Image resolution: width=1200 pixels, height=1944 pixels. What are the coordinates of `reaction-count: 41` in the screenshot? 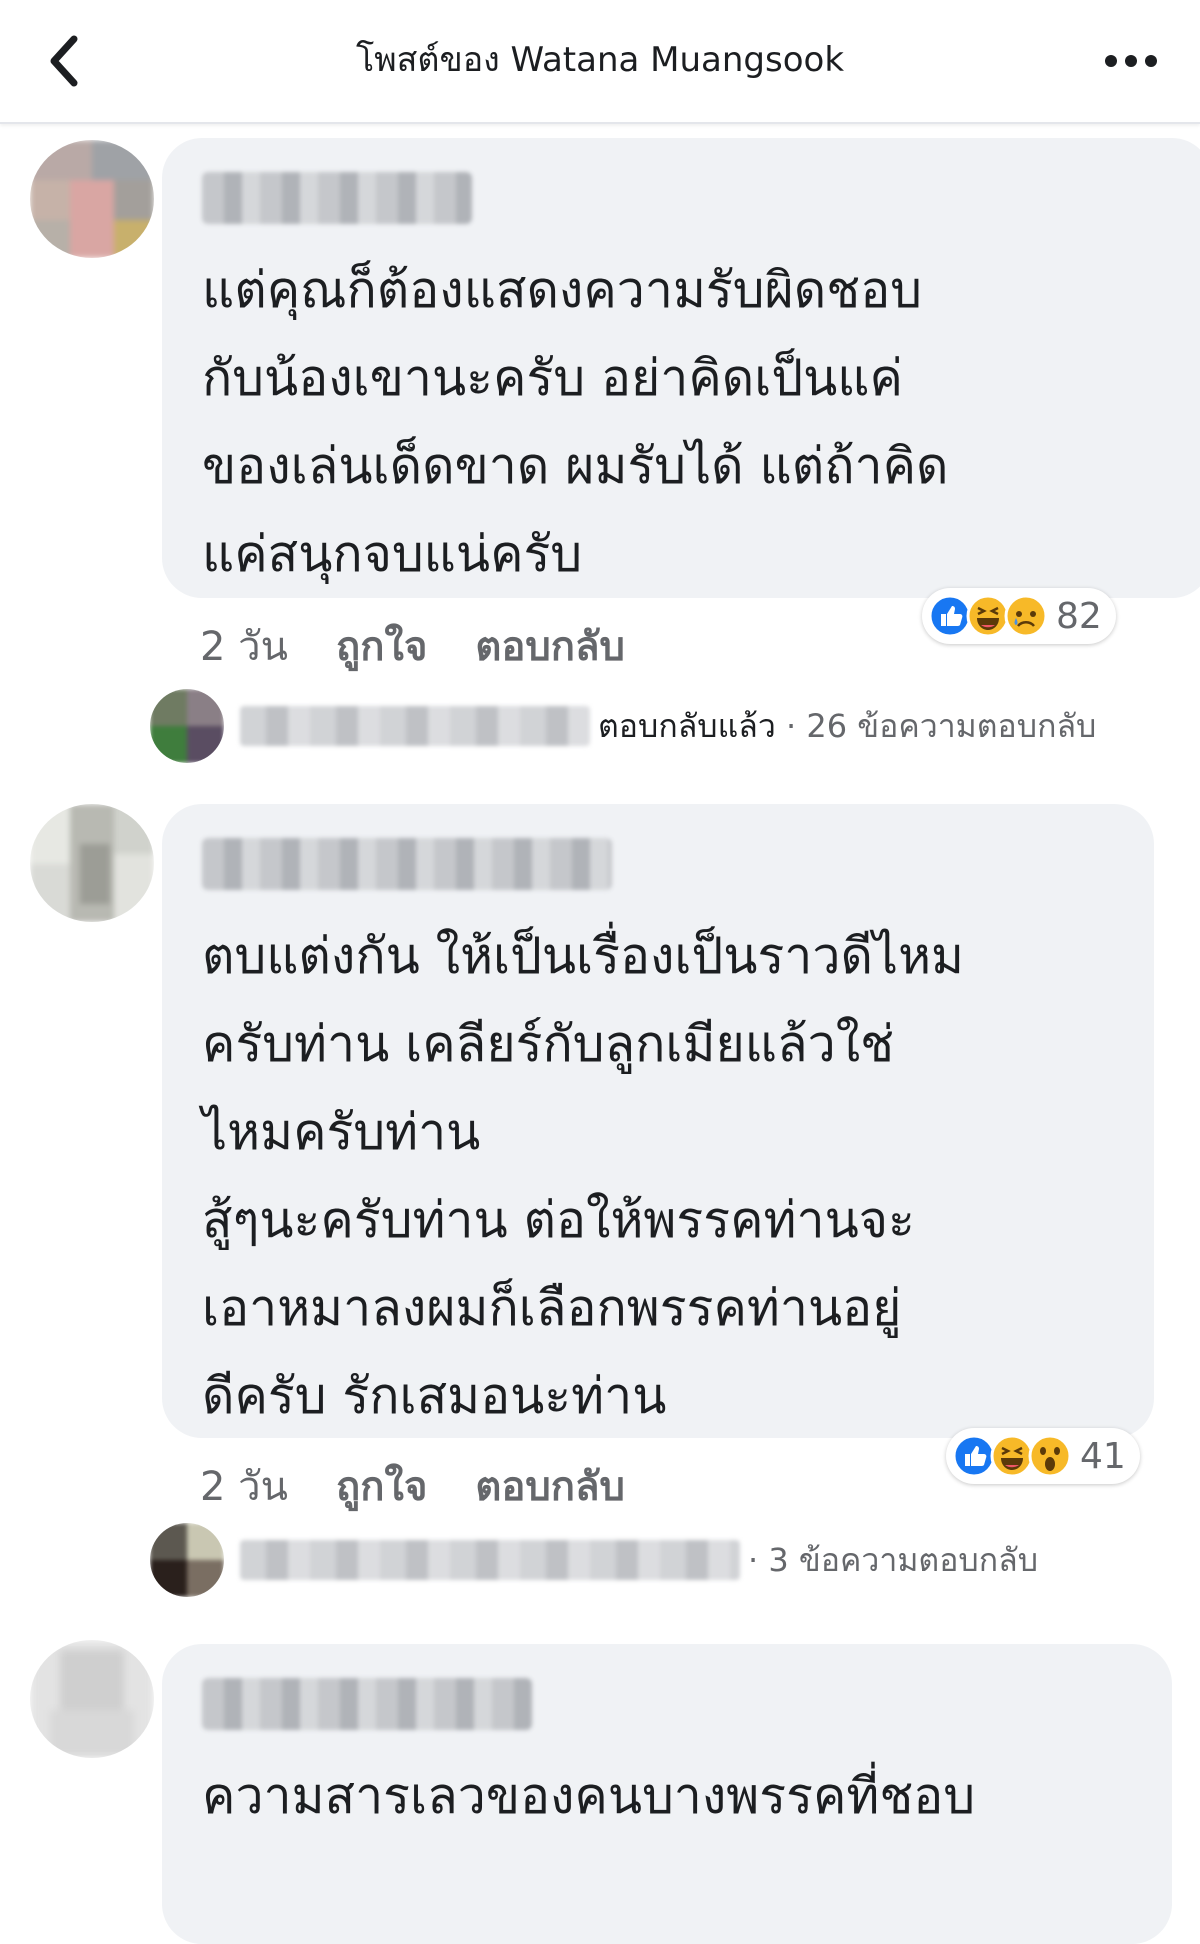 It's located at (1103, 1456).